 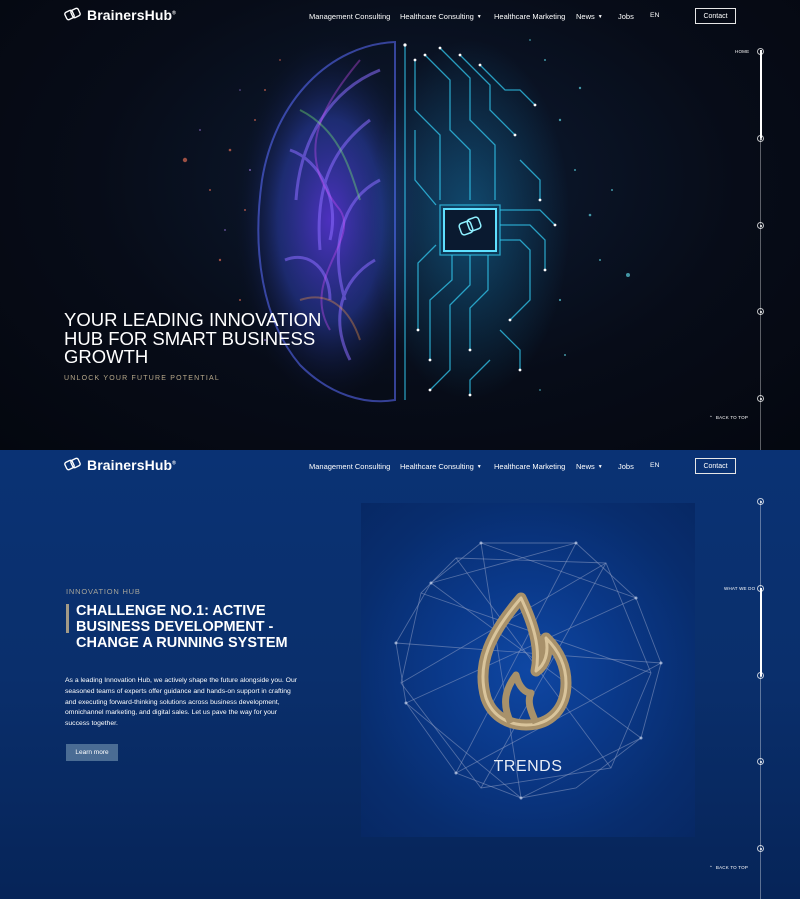 I want to click on trends-label: TRENDS, so click(x=528, y=766).